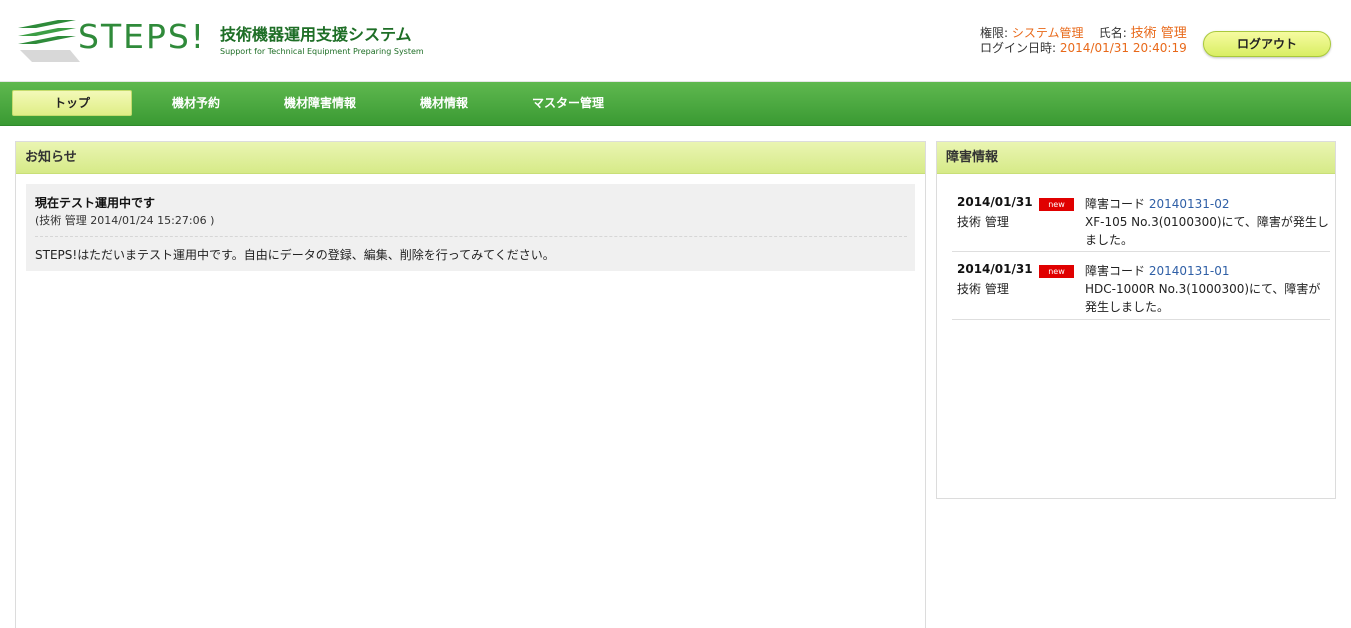  Describe the element at coordinates (994, 33) in the screenshot. I see `role-label: 権限:` at that location.